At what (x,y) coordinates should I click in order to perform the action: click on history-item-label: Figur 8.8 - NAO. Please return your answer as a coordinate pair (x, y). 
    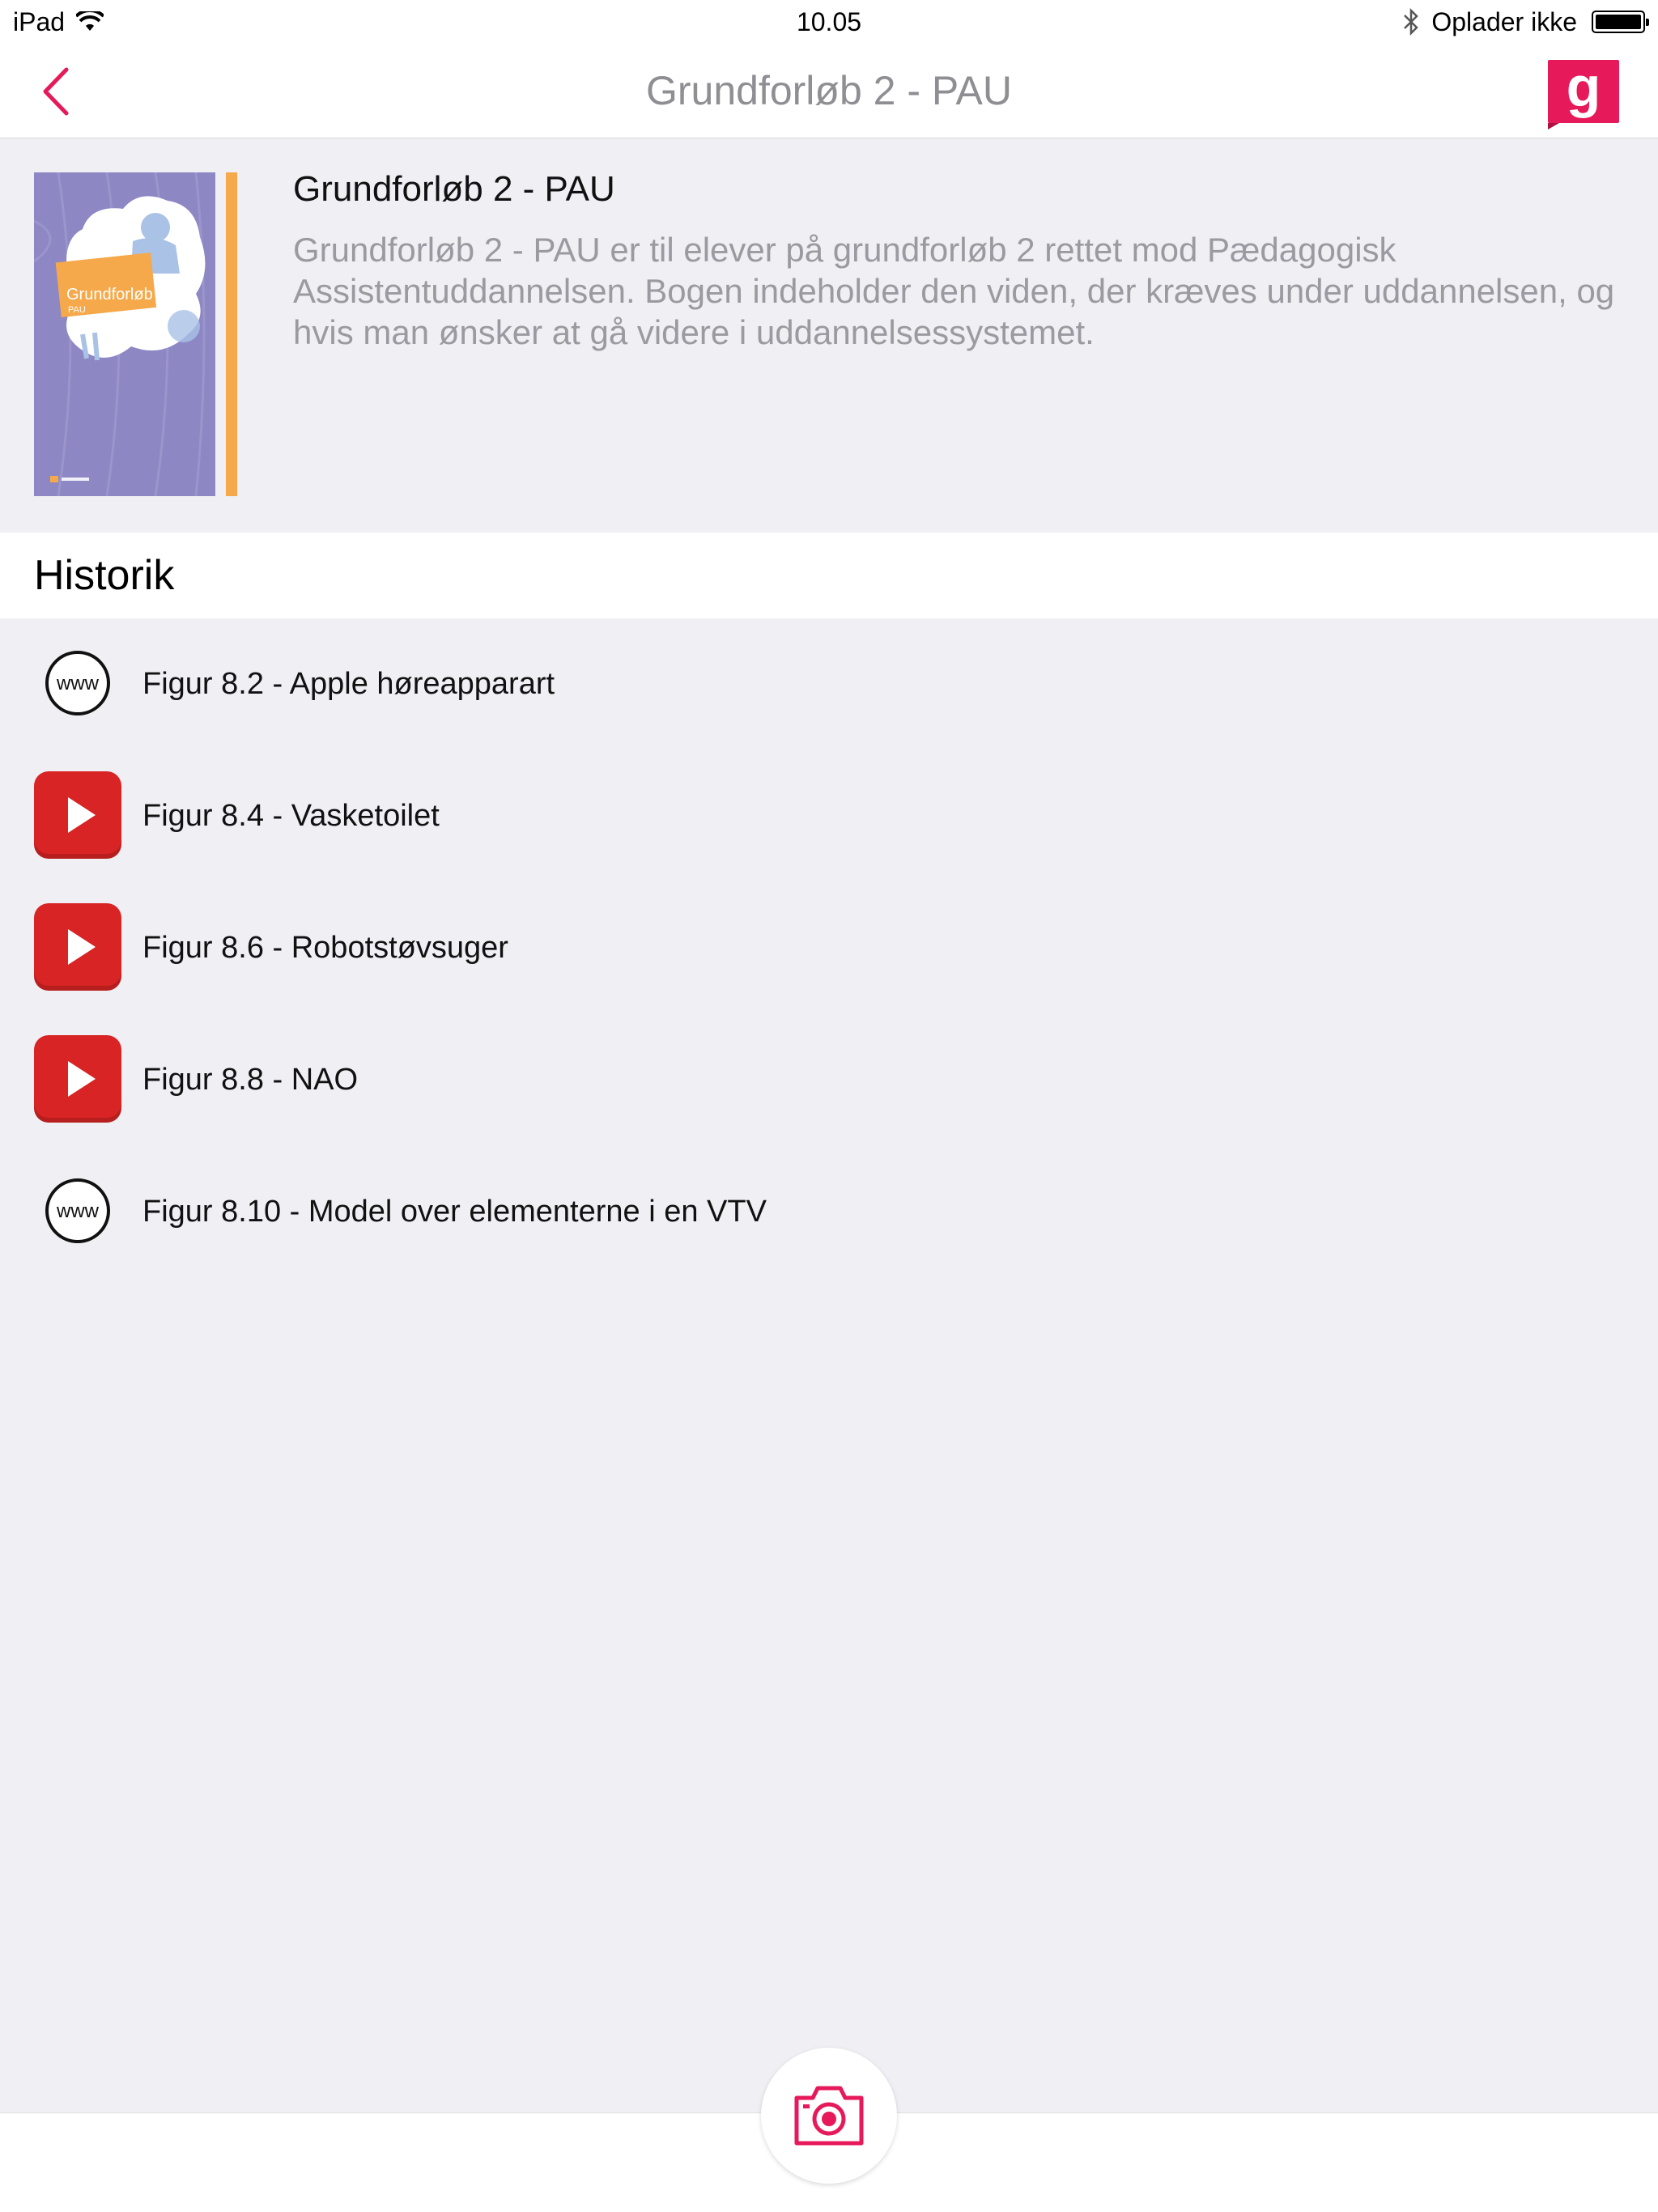
    Looking at the image, I should click on (250, 1080).